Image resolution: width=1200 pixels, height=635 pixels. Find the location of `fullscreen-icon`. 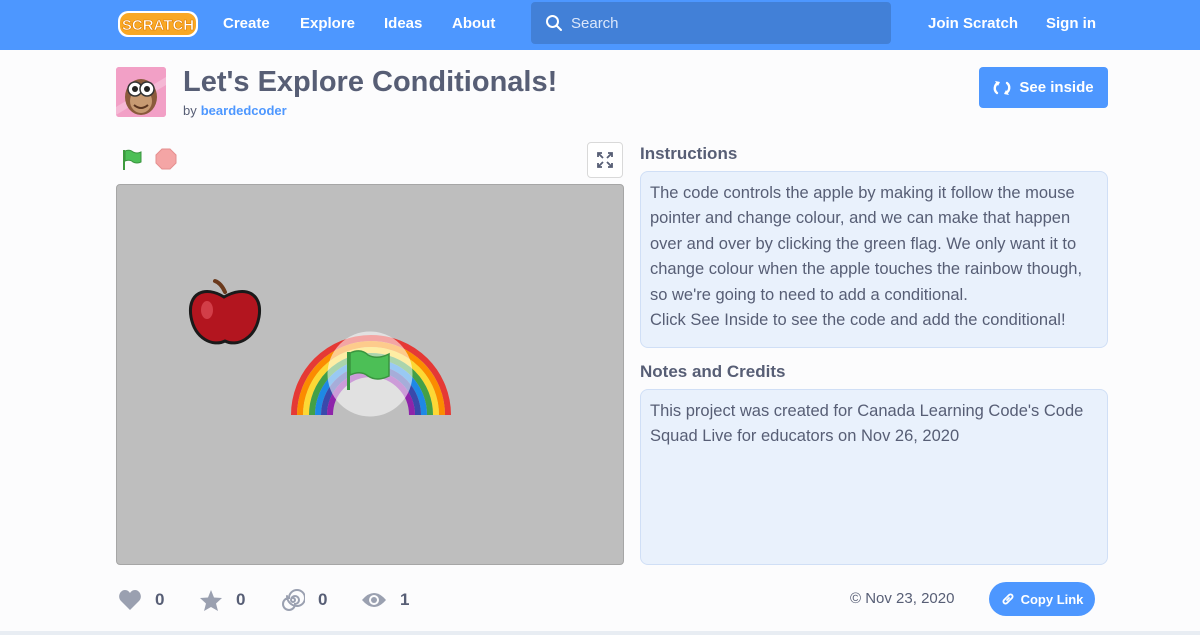

fullscreen-icon is located at coordinates (605, 160).